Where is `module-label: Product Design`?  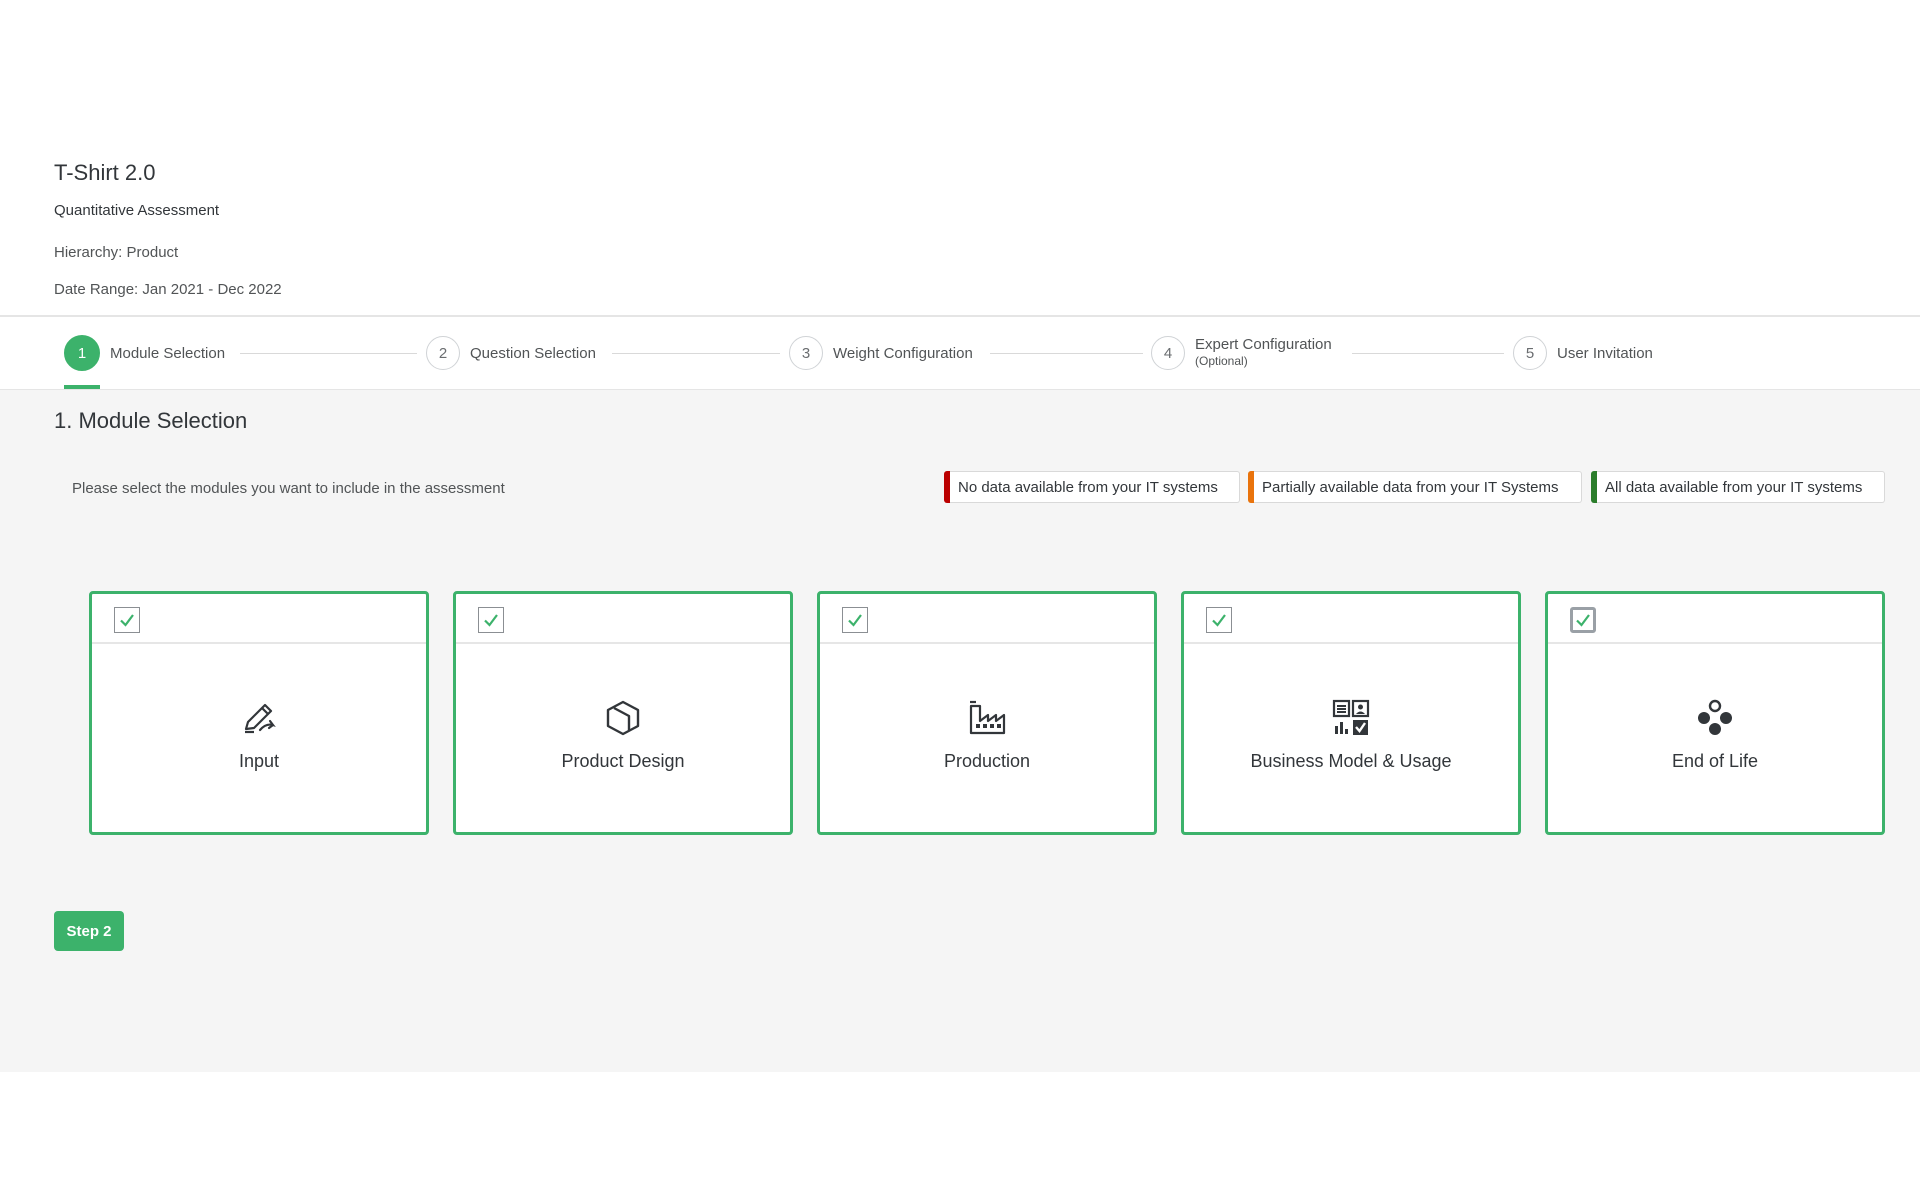 module-label: Product Design is located at coordinates (623, 761).